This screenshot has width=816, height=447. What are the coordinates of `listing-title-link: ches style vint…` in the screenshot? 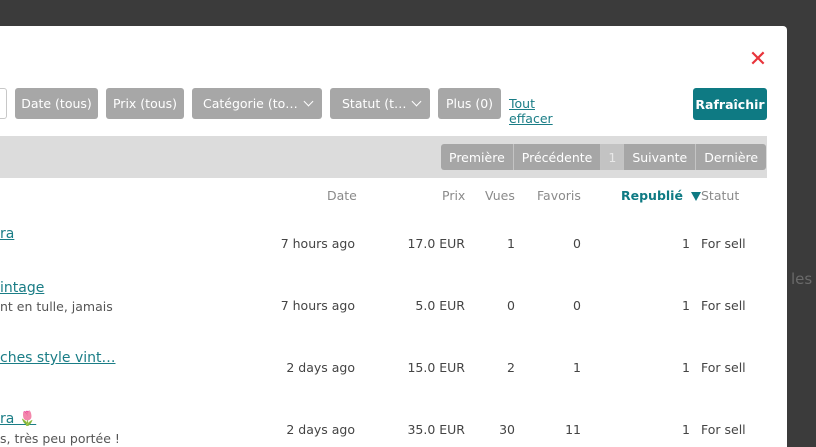 It's located at (58, 358).